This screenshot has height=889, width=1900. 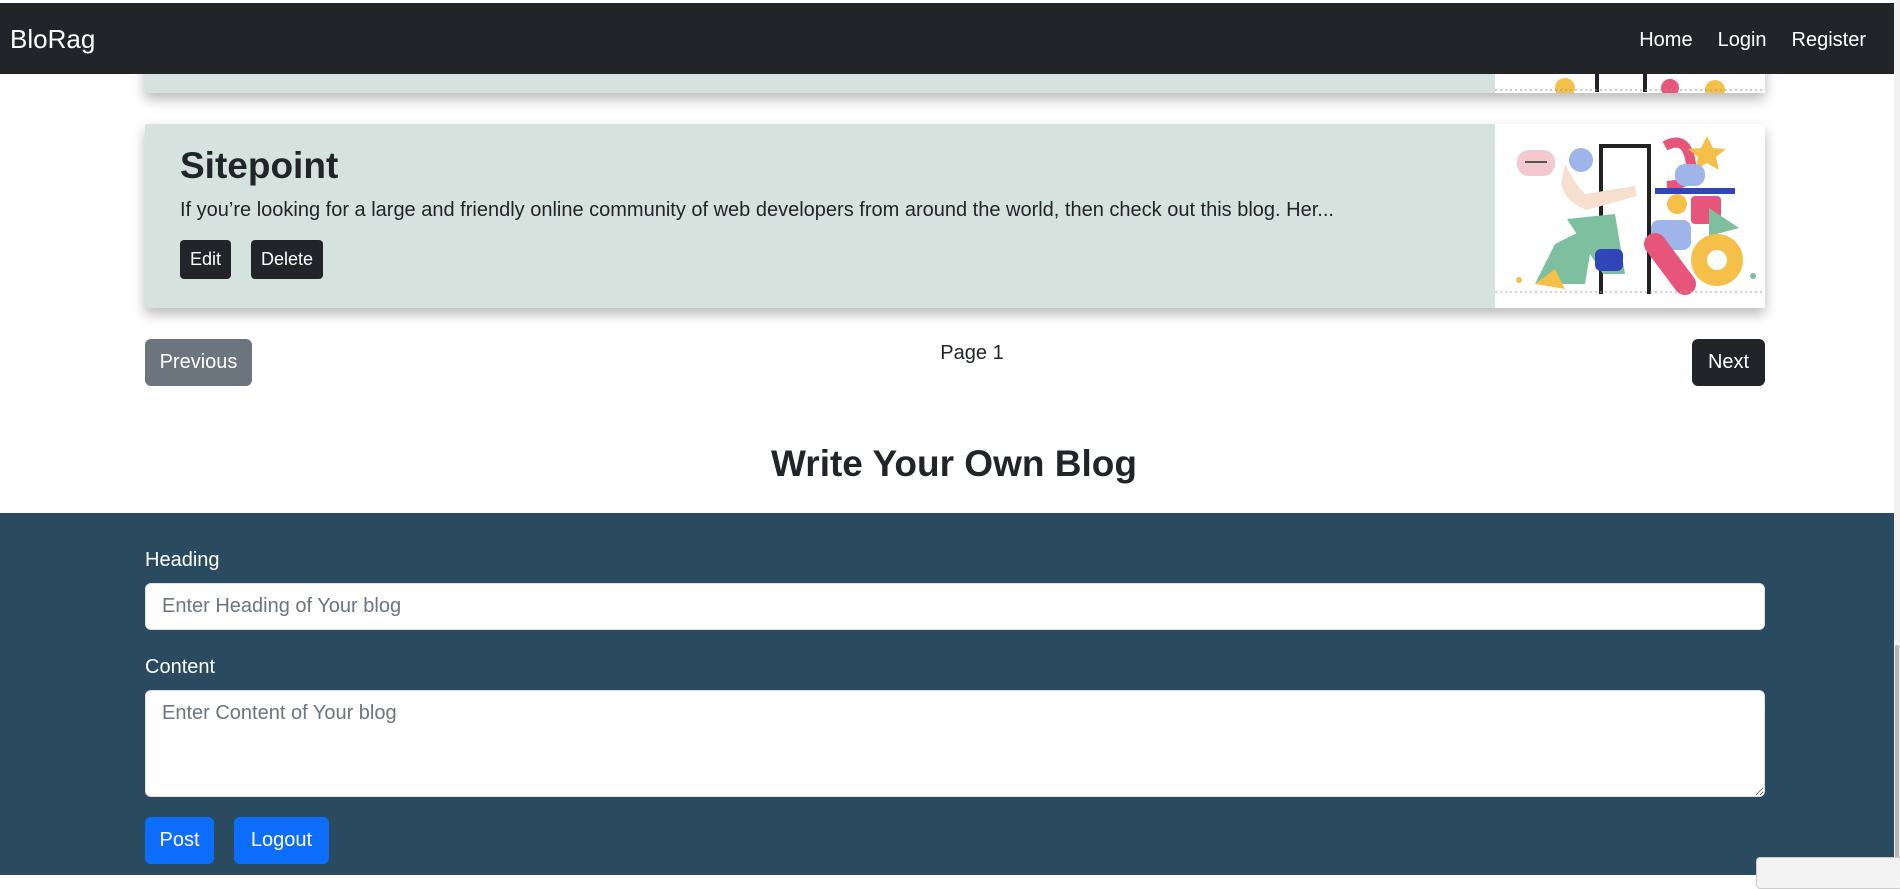 What do you see at coordinates (1828, 873) in the screenshot?
I see `notification-toast` at bounding box center [1828, 873].